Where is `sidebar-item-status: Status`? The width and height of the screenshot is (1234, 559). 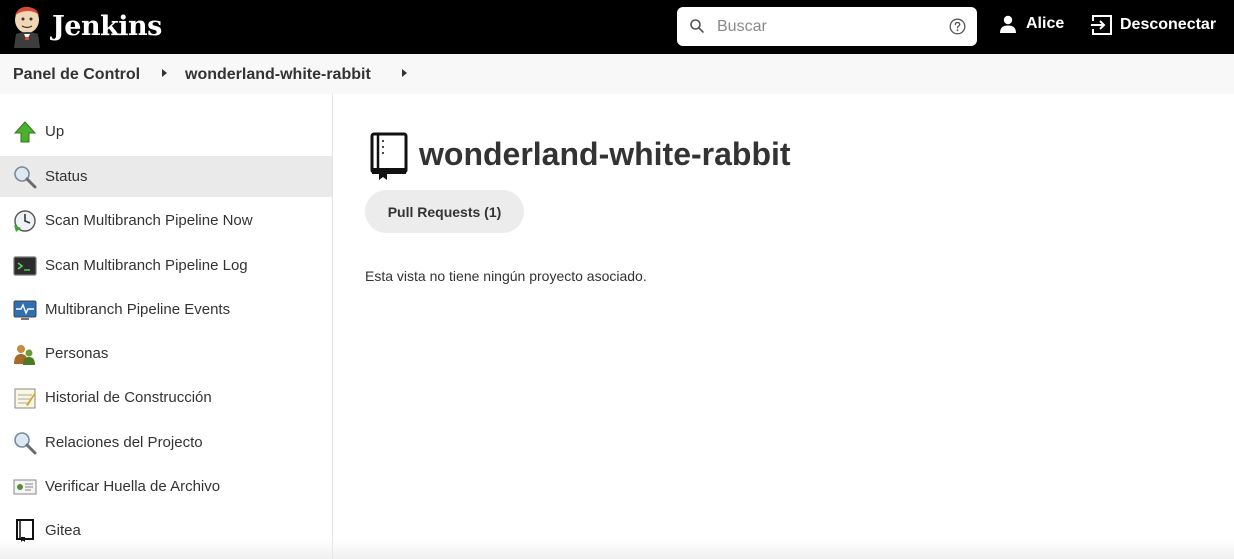
sidebar-item-status: Status is located at coordinates (166, 176).